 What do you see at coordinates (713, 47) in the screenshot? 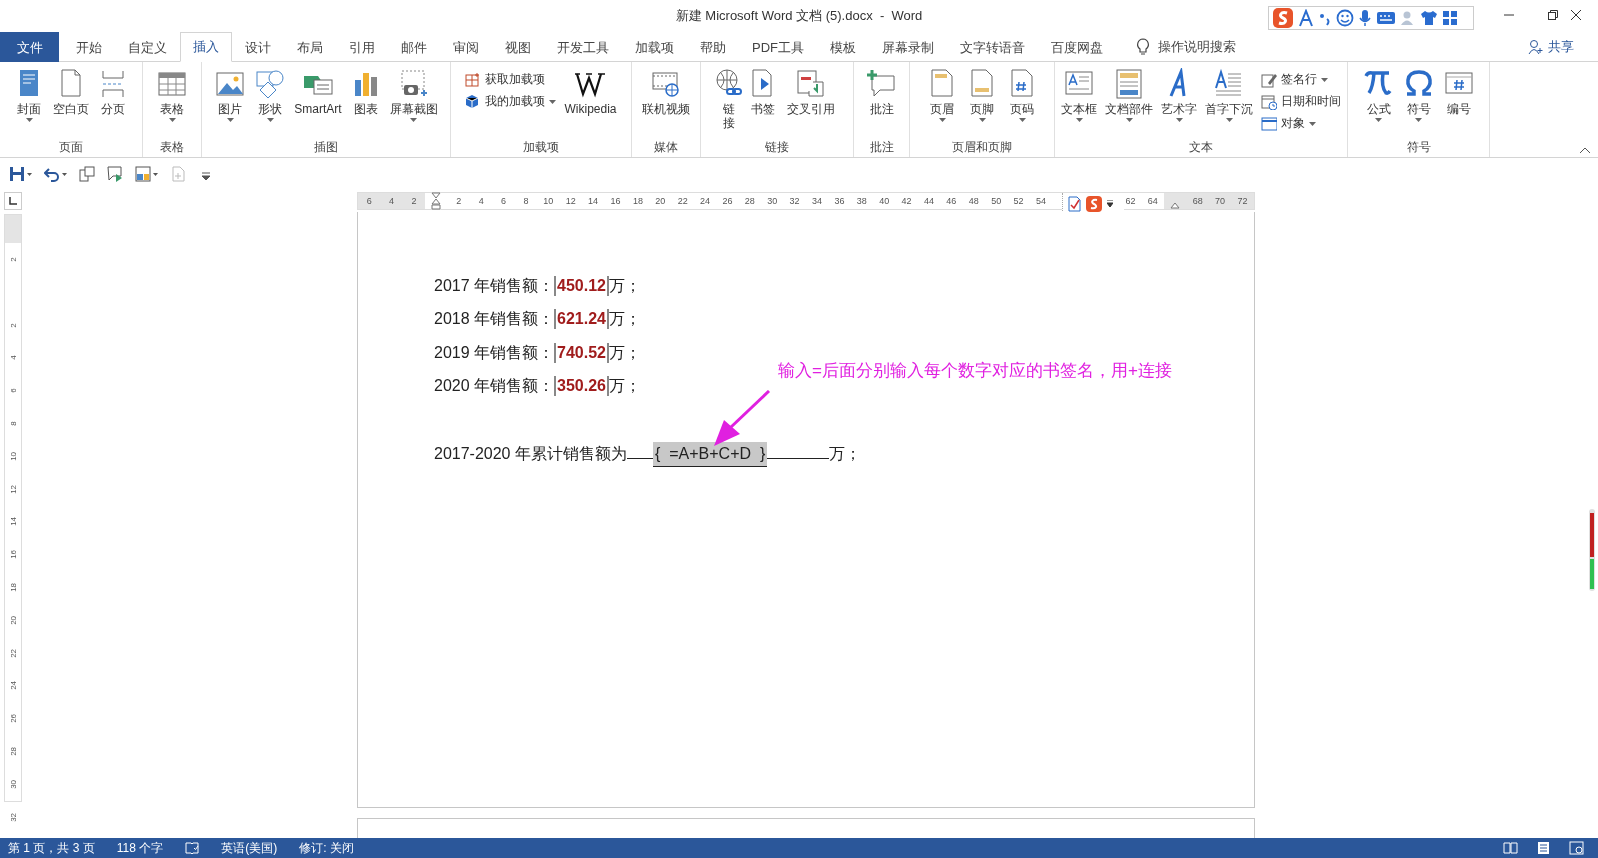
I see `ribbon-tab: 帮助` at bounding box center [713, 47].